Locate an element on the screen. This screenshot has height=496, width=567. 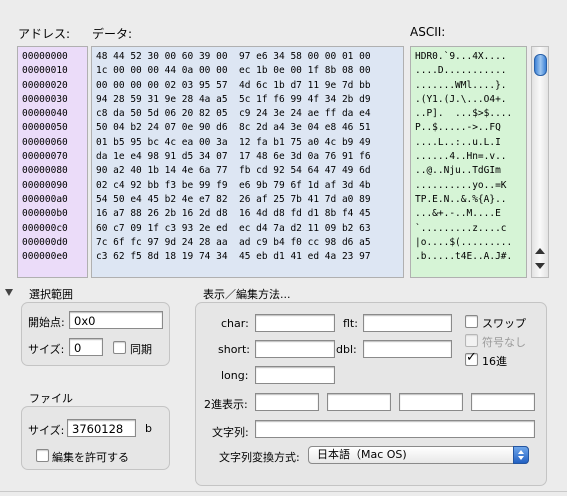
address-header: アドレス: is located at coordinates (44, 34).